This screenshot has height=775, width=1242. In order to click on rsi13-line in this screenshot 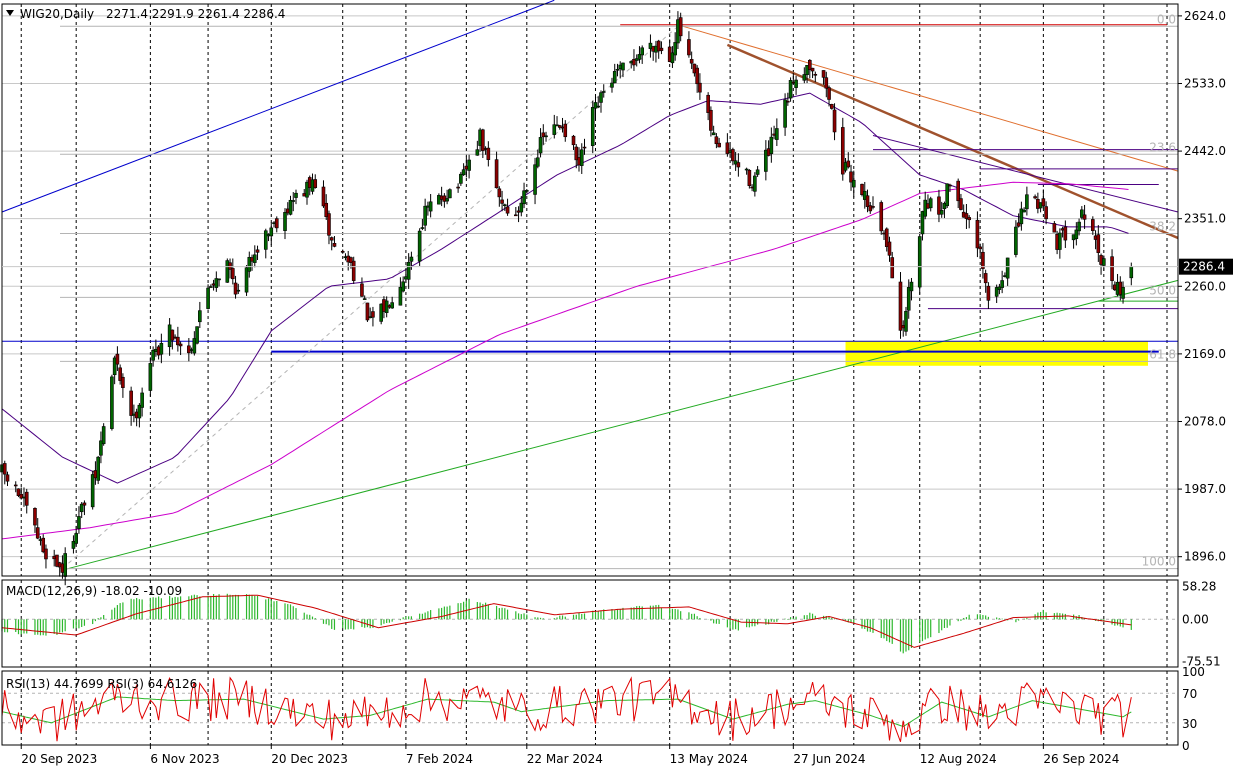, I will do `click(566, 712)`.